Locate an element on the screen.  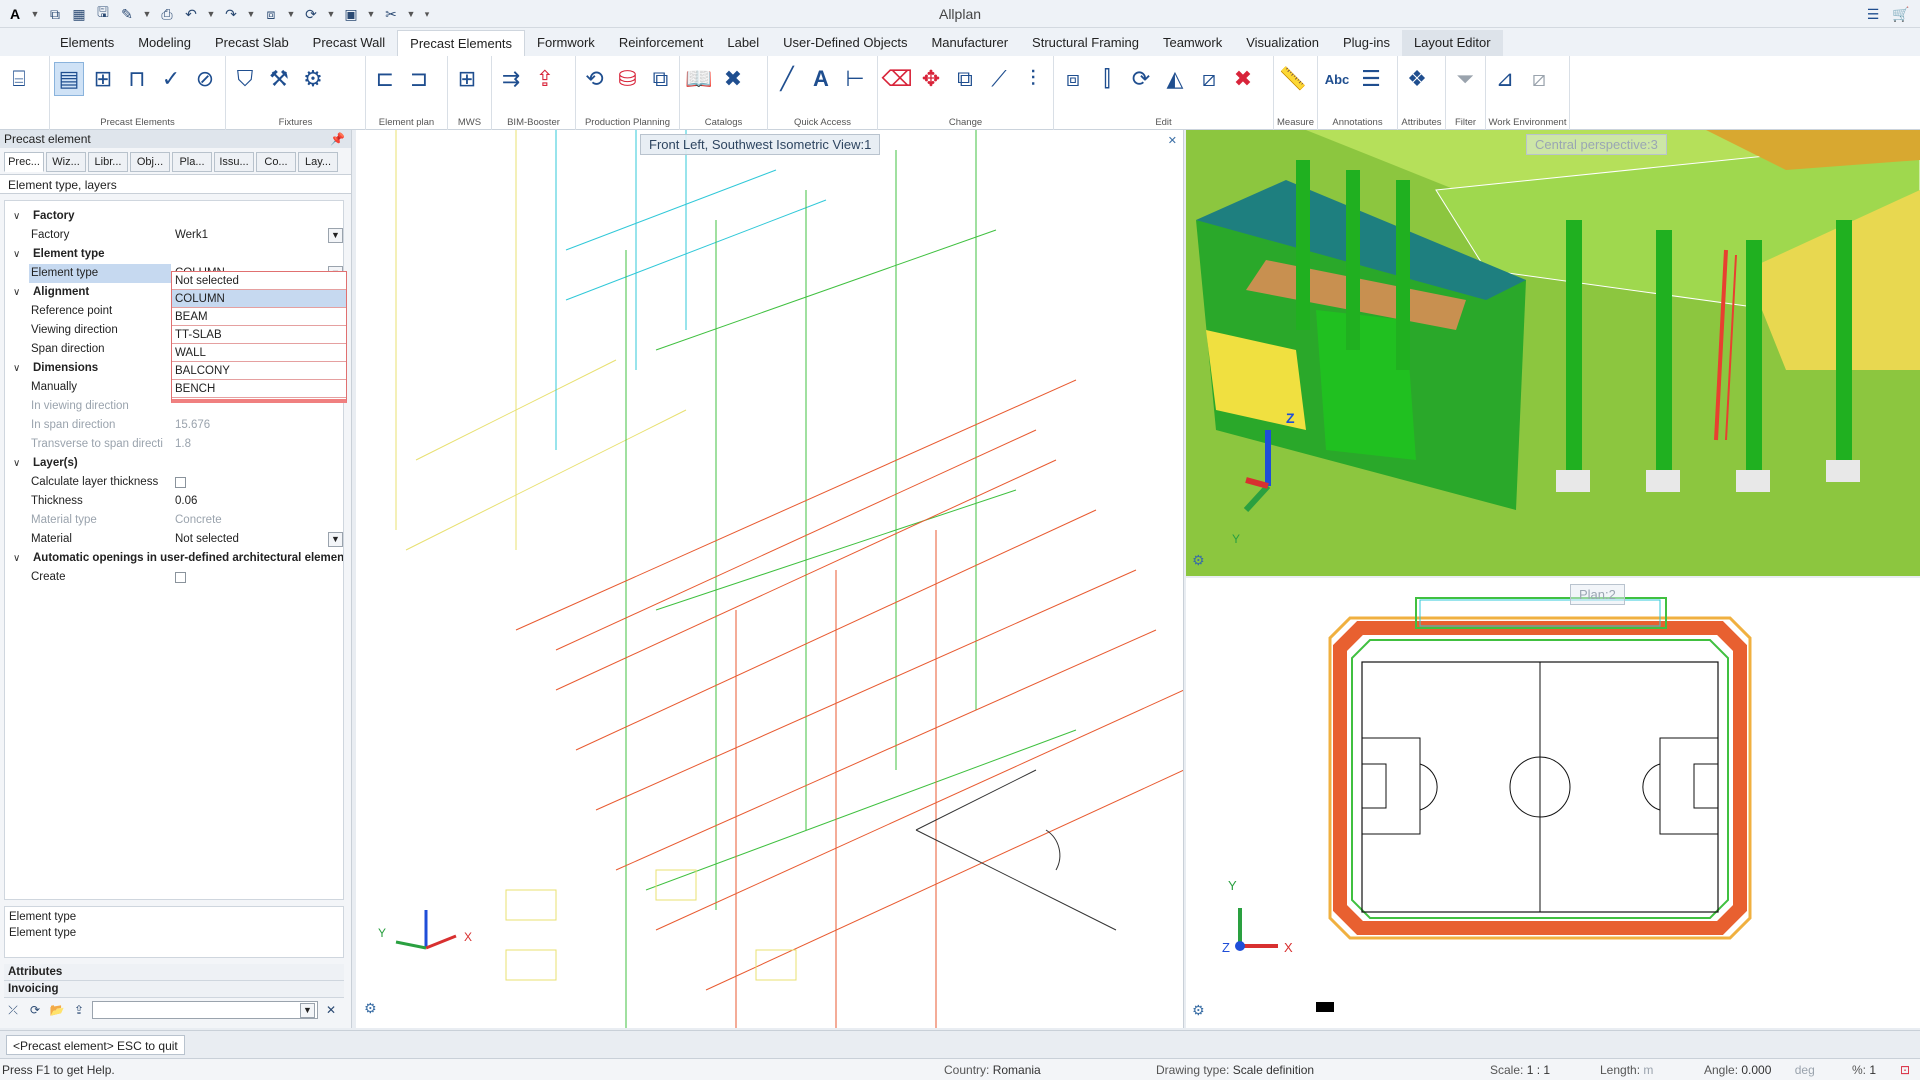
alert-icon: ⊡ is located at coordinates (1905, 1069).